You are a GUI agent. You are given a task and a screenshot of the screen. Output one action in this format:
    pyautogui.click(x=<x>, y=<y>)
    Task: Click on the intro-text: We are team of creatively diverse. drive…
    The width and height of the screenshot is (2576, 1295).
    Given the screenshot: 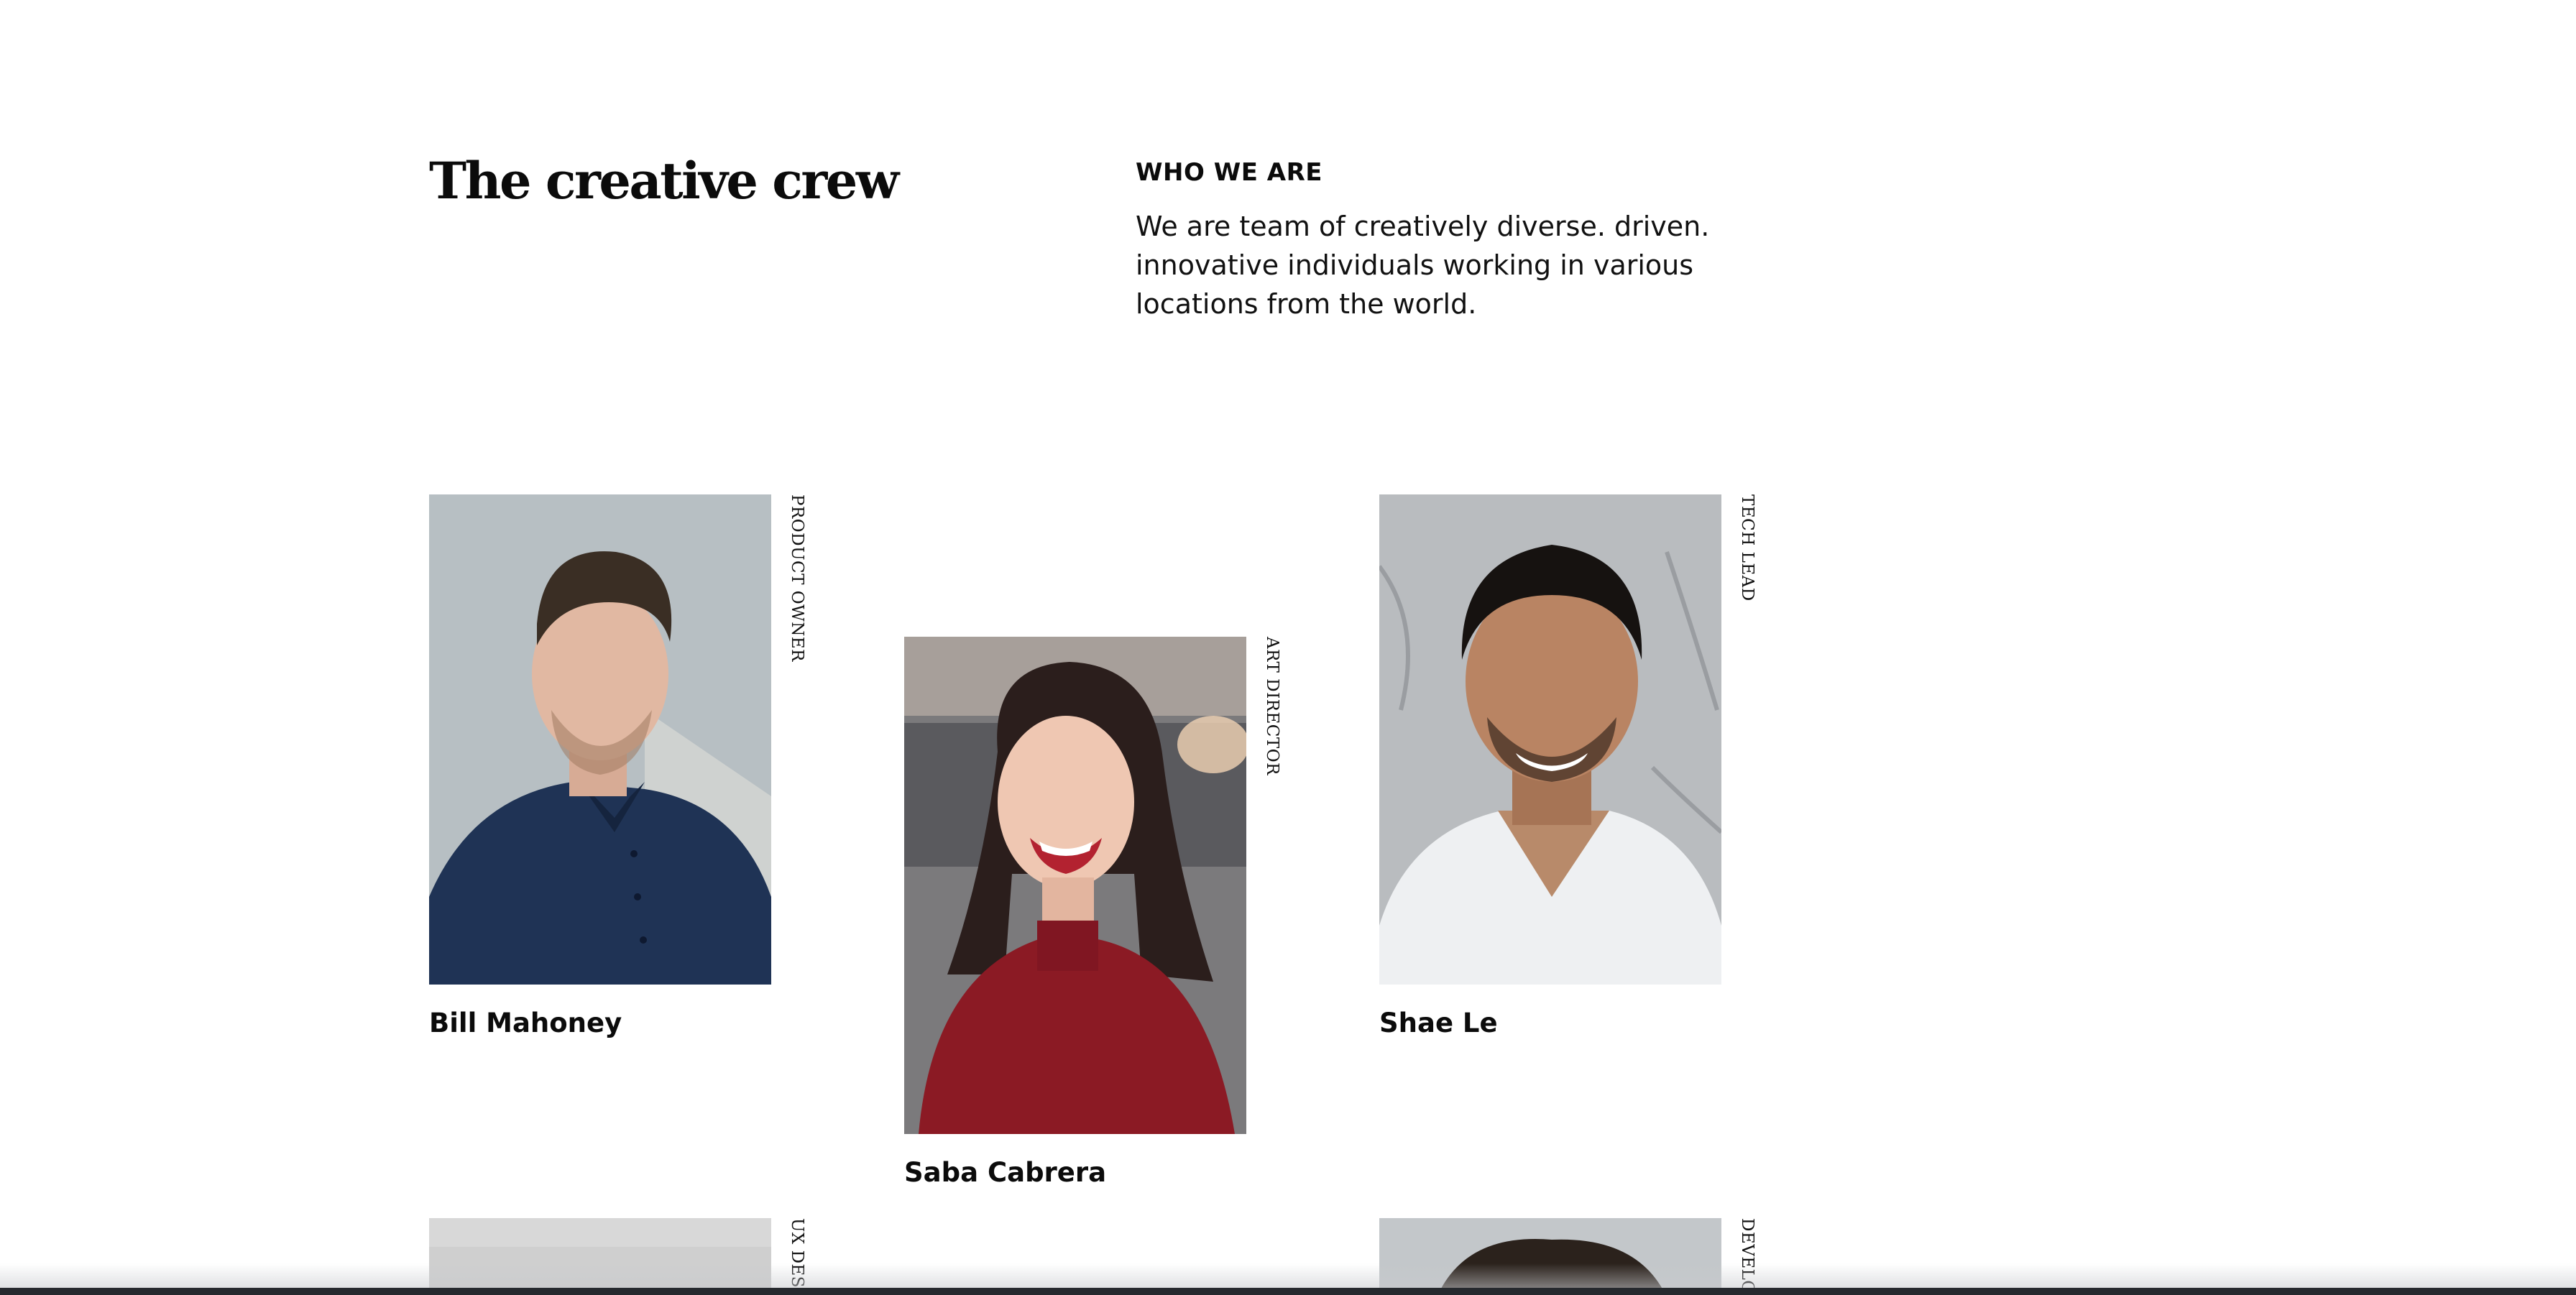 What is the action you would take?
    pyautogui.click(x=1423, y=265)
    